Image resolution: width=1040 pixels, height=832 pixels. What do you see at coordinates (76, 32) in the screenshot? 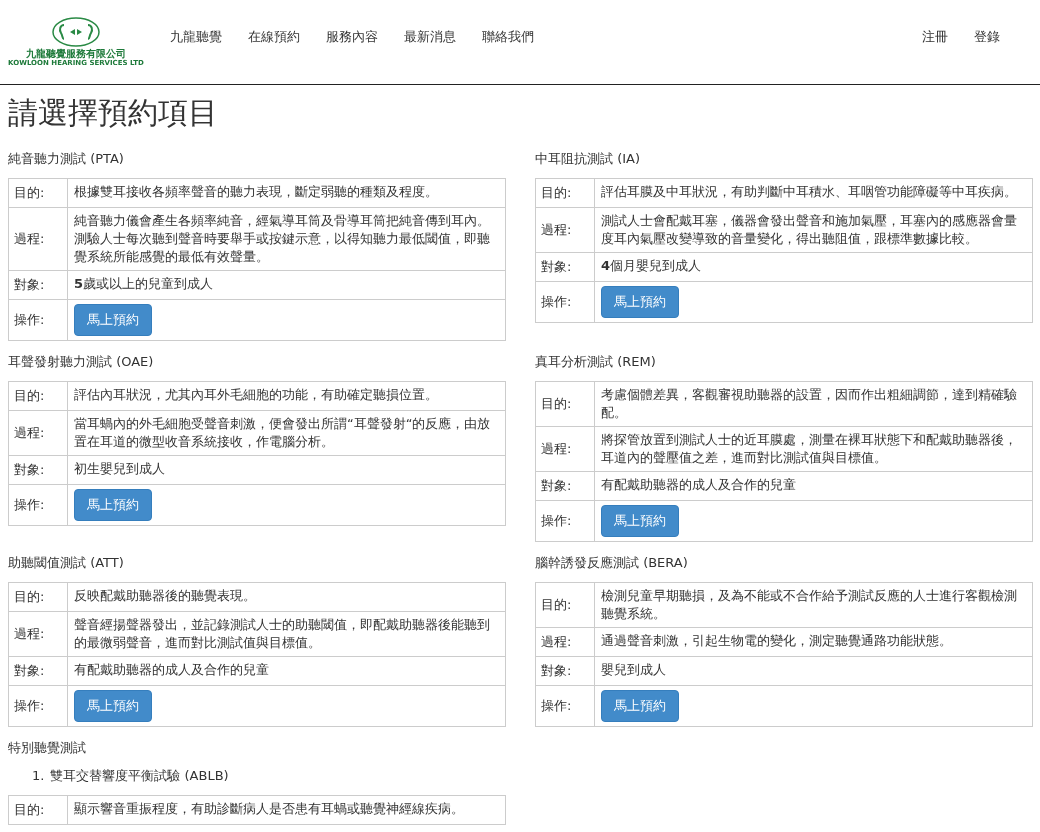
I see `ear-logo-icon` at bounding box center [76, 32].